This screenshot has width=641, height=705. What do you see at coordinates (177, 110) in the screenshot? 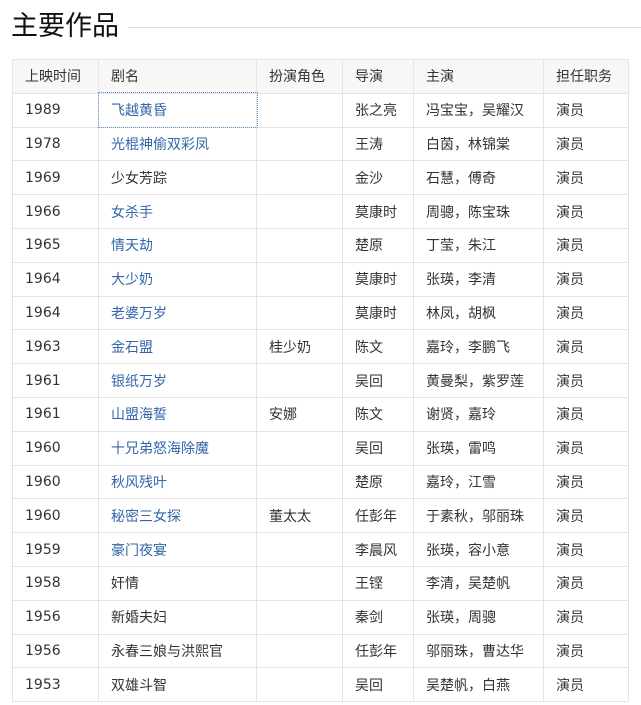
I see `title-link: 飞越黄昏` at bounding box center [177, 110].